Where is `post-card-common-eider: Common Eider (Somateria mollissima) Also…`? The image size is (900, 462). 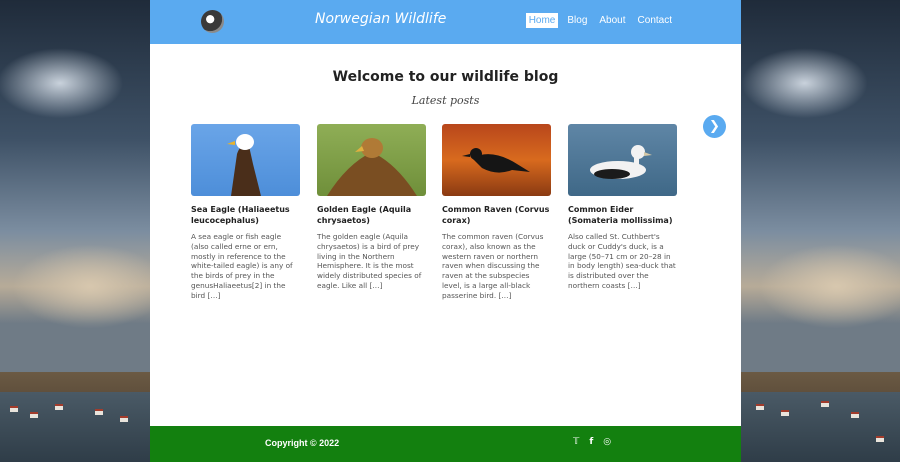
post-card-common-eider: Common Eider (Somateria mollissima) Also… is located at coordinates (622, 219).